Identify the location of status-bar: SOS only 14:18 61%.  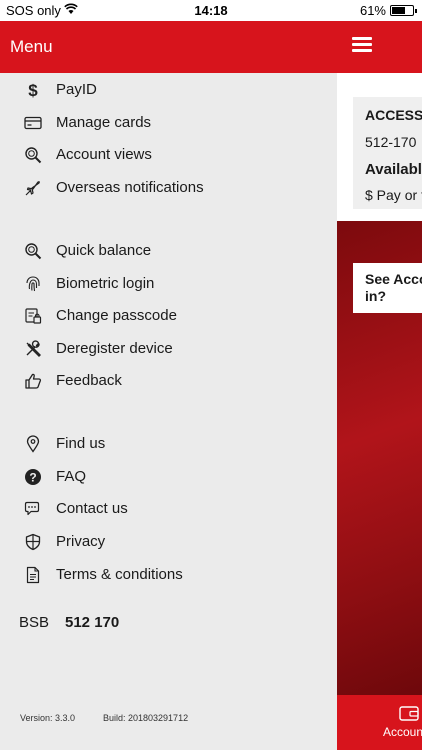
(211, 10).